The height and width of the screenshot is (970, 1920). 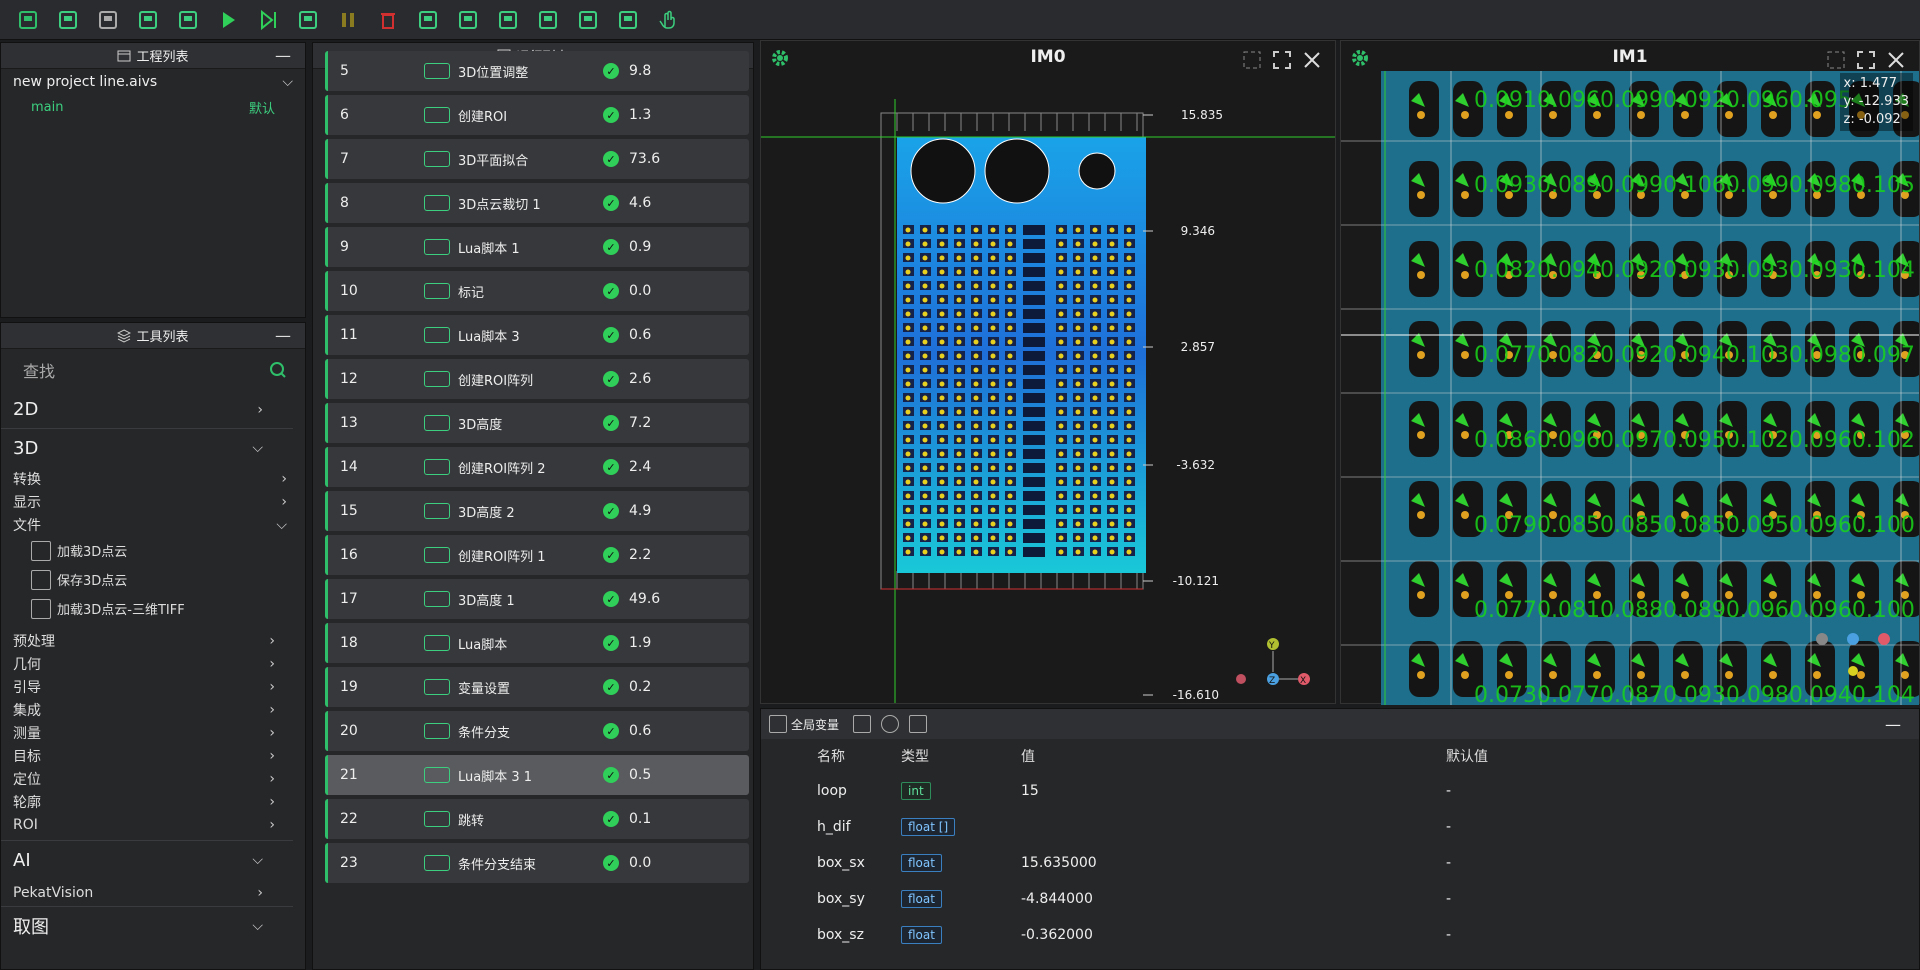 I want to click on chevron-down-icon: ⌵, so click(x=287, y=82).